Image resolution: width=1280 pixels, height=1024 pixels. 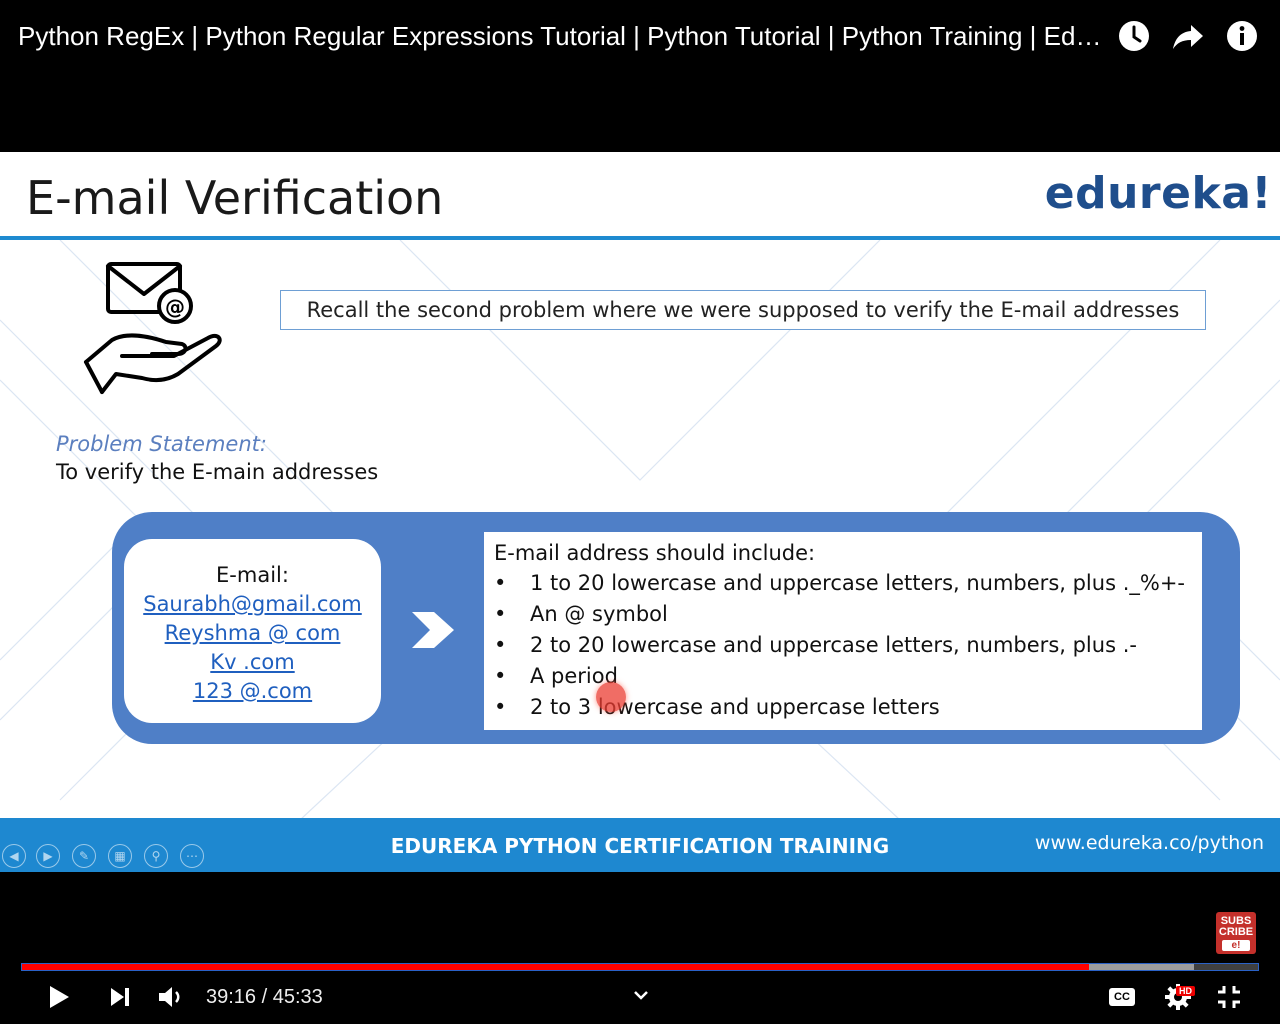 What do you see at coordinates (171, 997) in the screenshot?
I see `volume-button` at bounding box center [171, 997].